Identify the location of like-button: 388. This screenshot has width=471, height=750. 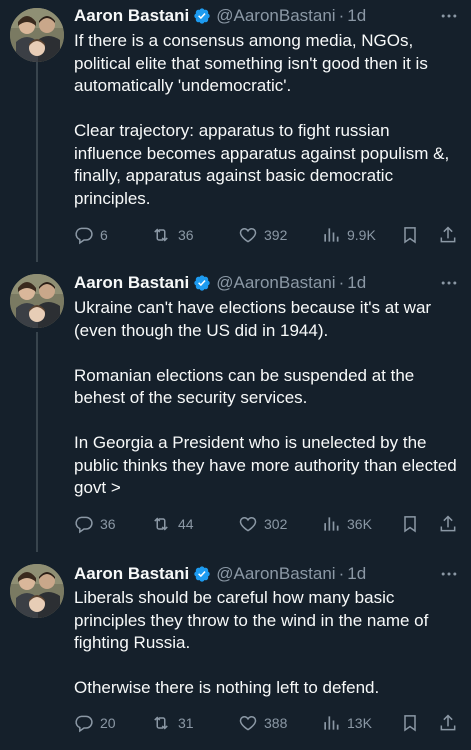
(262, 723).